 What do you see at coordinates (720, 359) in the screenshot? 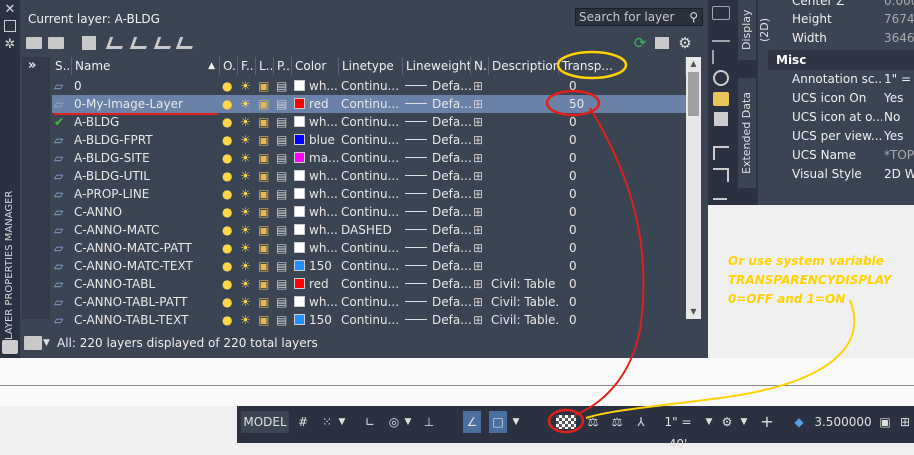
I see `annotation-yellow-connector` at bounding box center [720, 359].